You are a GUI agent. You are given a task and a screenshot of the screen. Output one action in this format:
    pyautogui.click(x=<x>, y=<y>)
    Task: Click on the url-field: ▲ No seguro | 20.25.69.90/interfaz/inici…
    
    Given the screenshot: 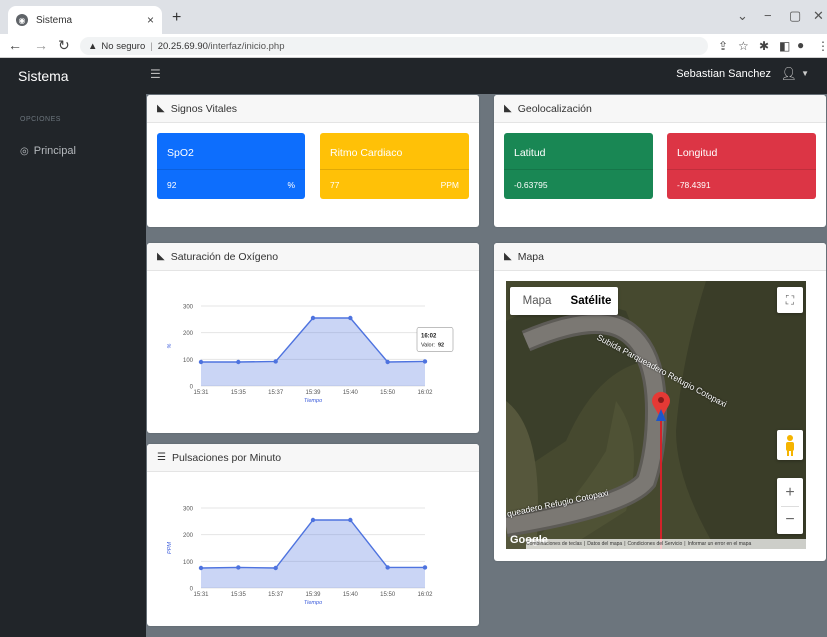 What is the action you would take?
    pyautogui.click(x=394, y=46)
    